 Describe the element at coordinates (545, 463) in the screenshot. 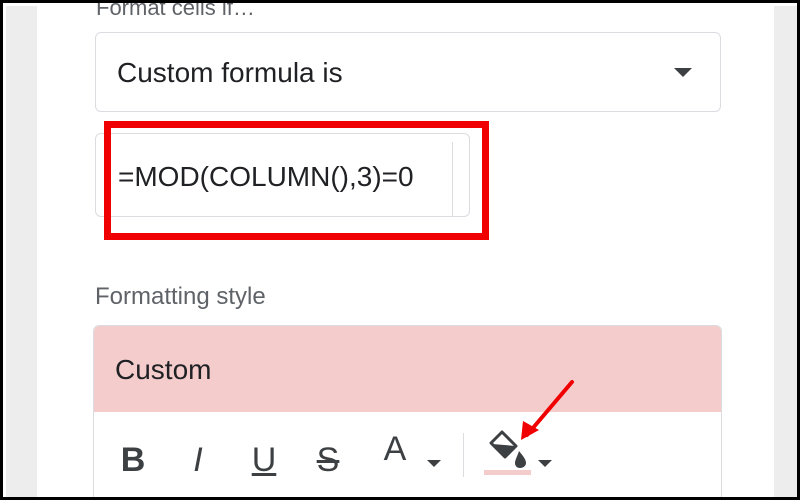

I see `fill-color-dropdown-icon` at that location.